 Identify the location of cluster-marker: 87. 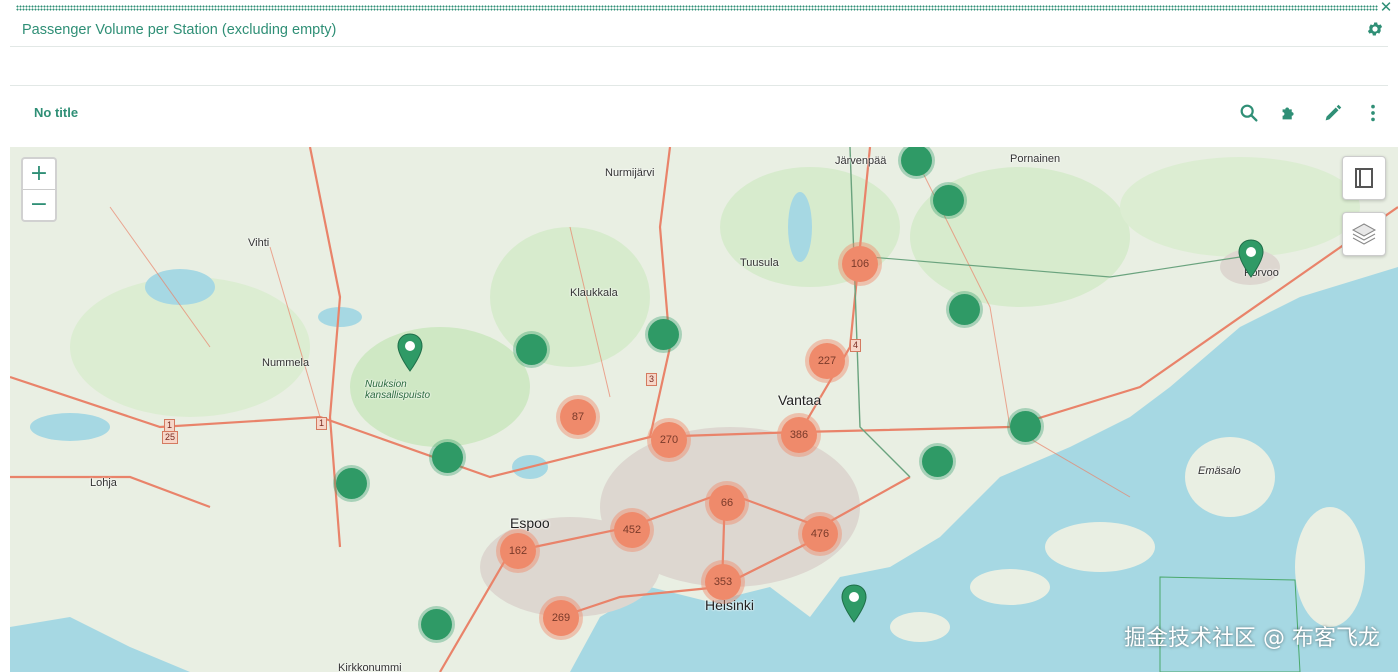
(578, 417).